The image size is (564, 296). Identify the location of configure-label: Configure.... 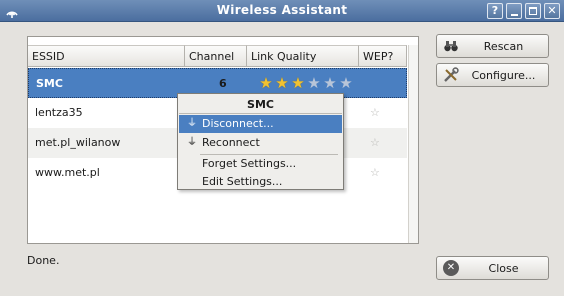
(503, 75).